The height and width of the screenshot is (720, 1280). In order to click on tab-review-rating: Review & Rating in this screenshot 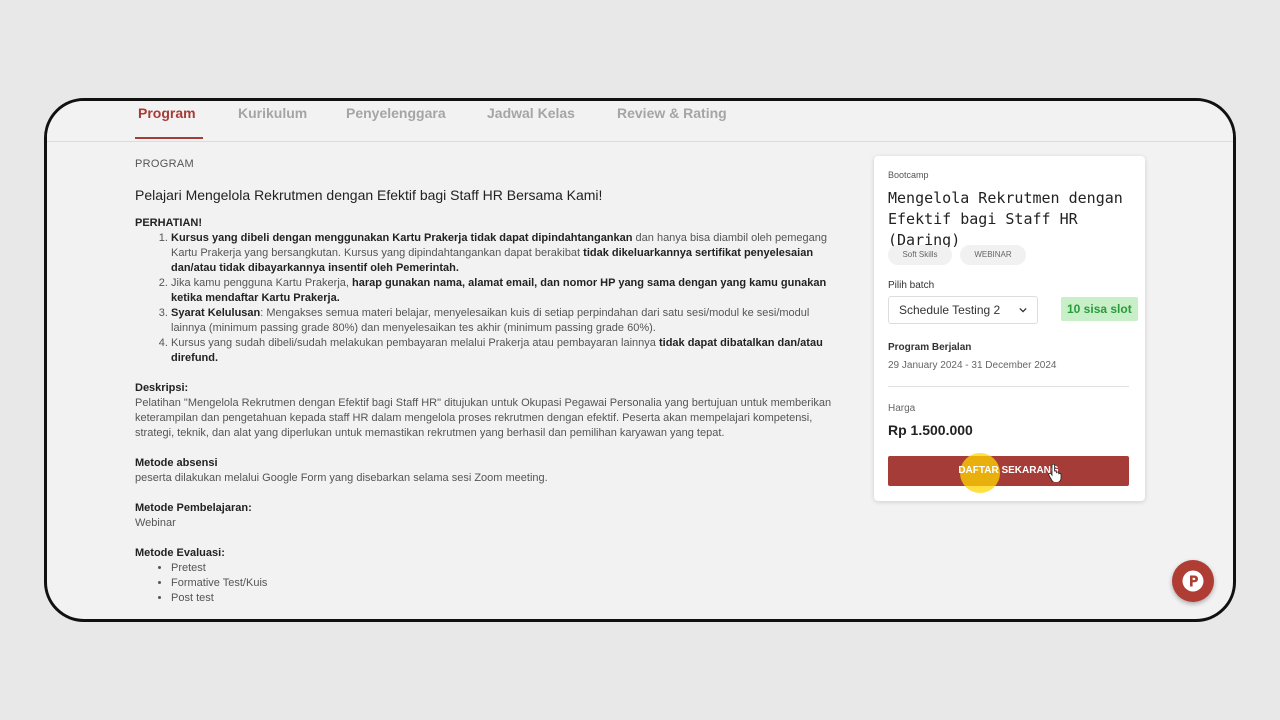, I will do `click(672, 113)`.